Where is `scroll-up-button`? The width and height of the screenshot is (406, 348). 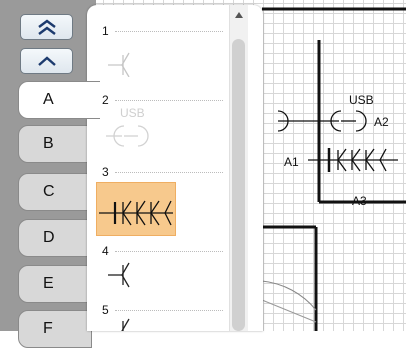
scroll-up-button is located at coordinates (46, 61).